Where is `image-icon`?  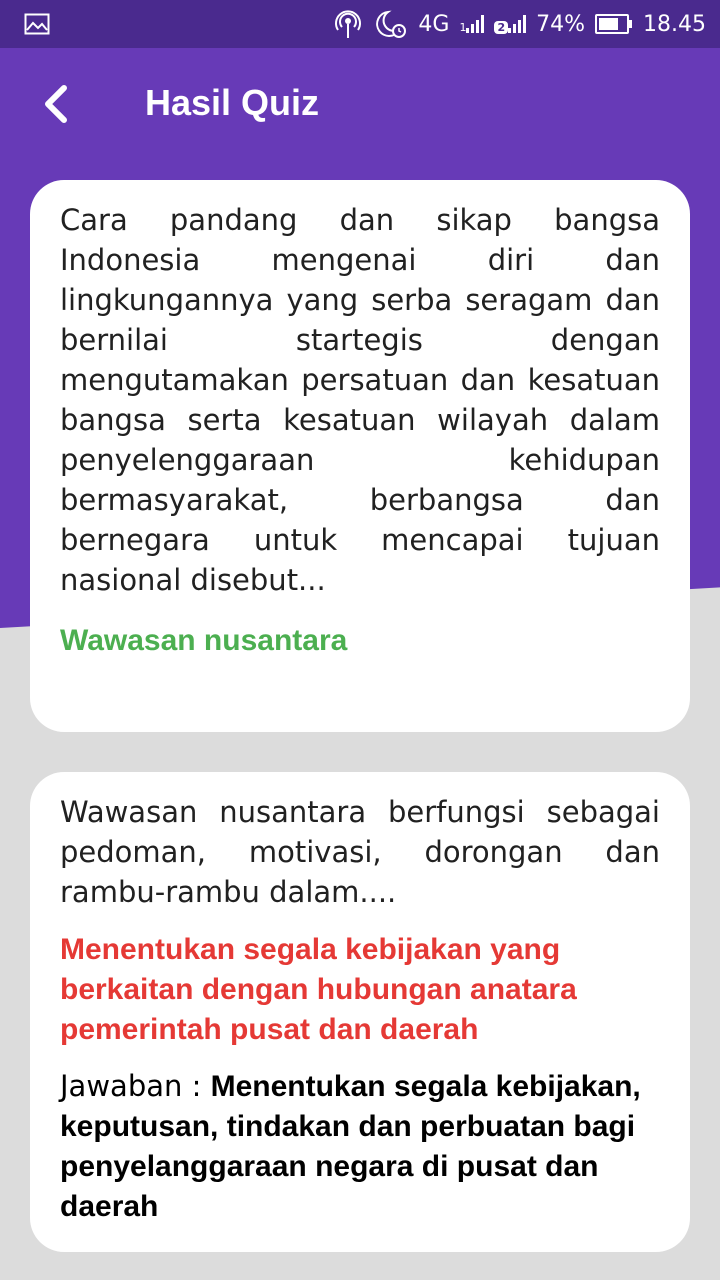 image-icon is located at coordinates (37, 27).